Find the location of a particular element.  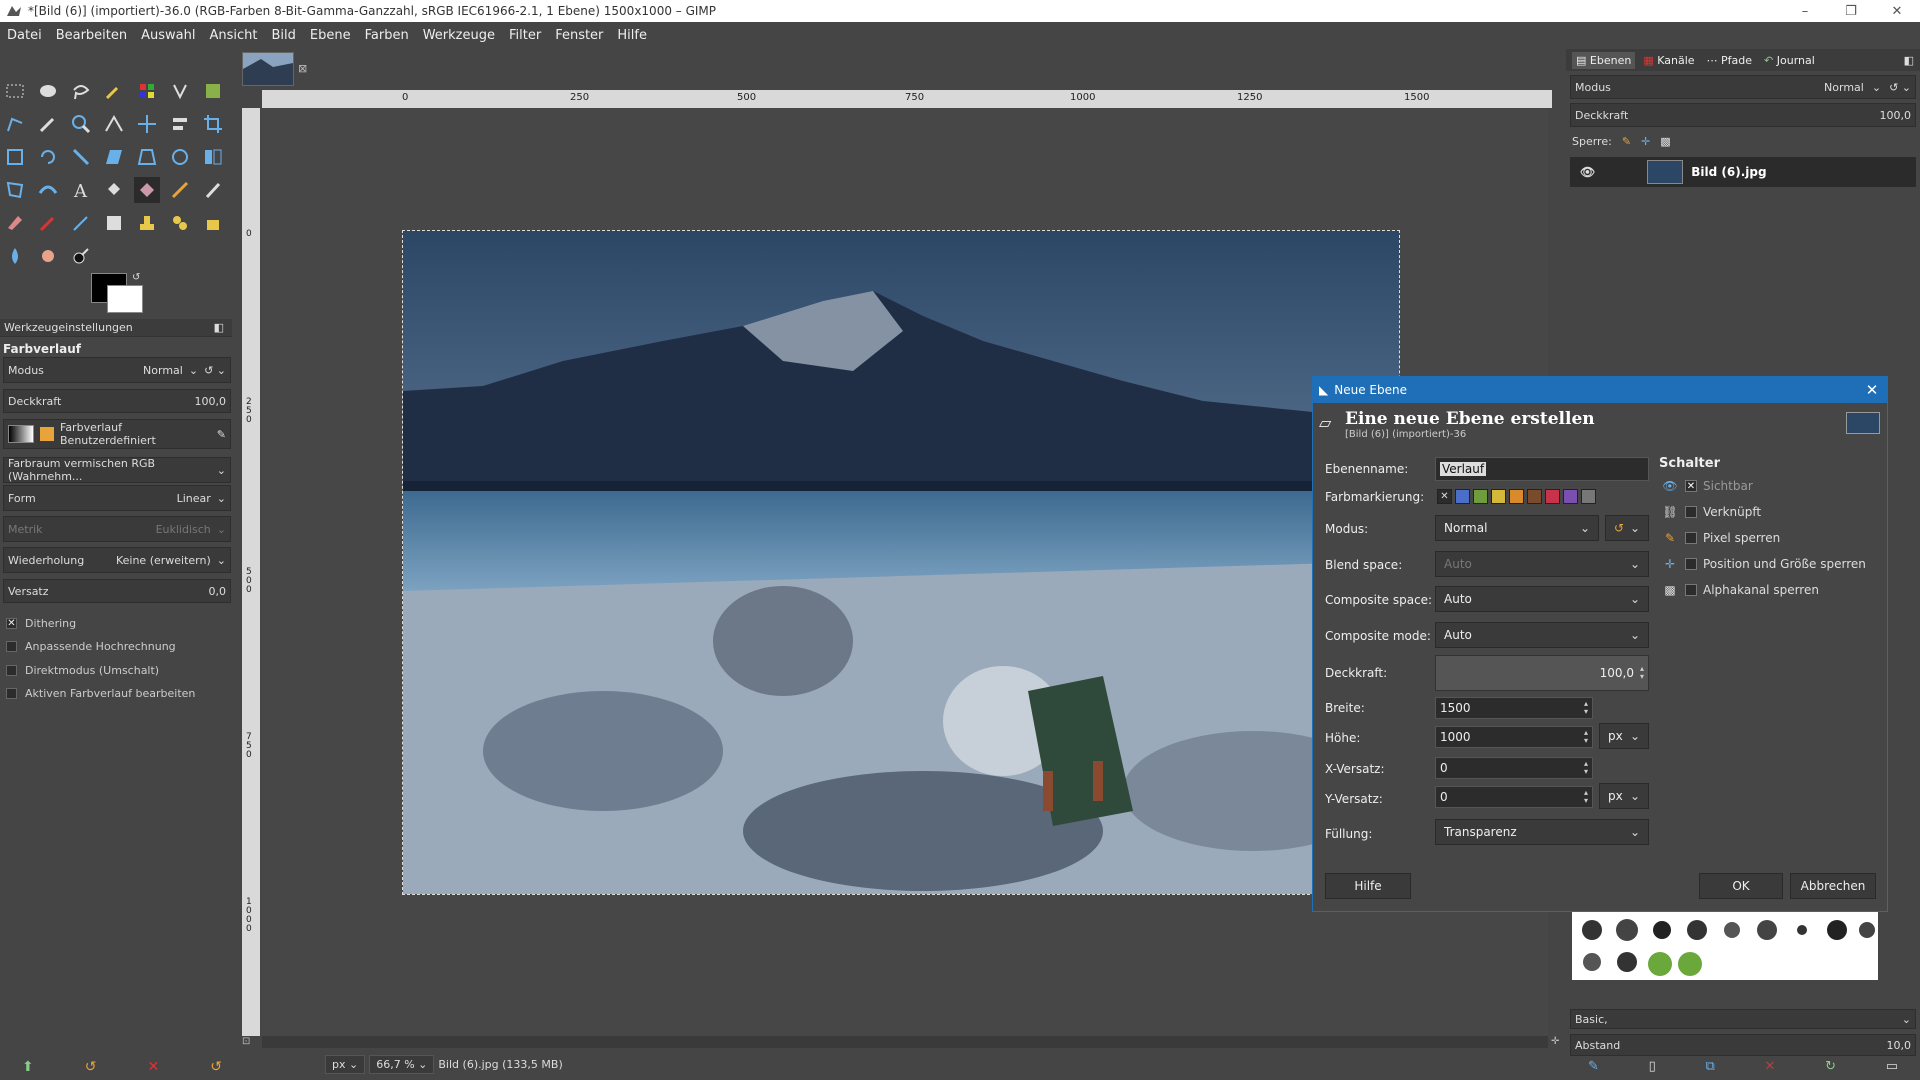

navigate-icon: ✛ is located at coordinates (1555, 1041).